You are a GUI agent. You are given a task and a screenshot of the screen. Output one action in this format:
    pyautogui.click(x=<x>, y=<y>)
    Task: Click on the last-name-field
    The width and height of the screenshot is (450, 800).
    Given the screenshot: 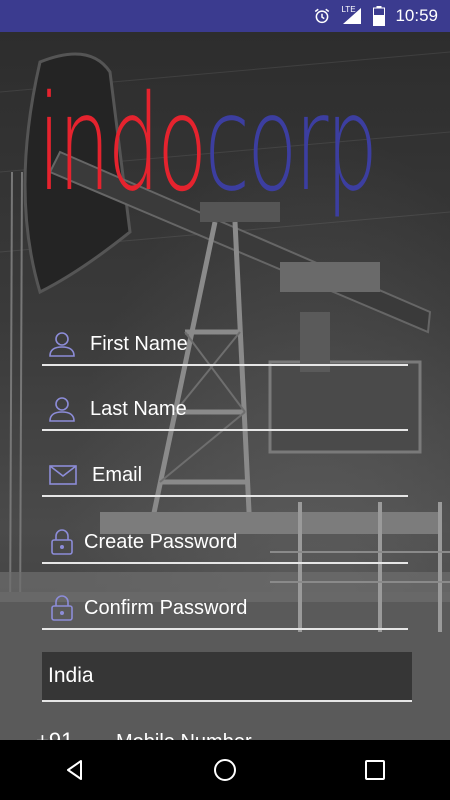 What is the action you would take?
    pyautogui.click(x=225, y=410)
    